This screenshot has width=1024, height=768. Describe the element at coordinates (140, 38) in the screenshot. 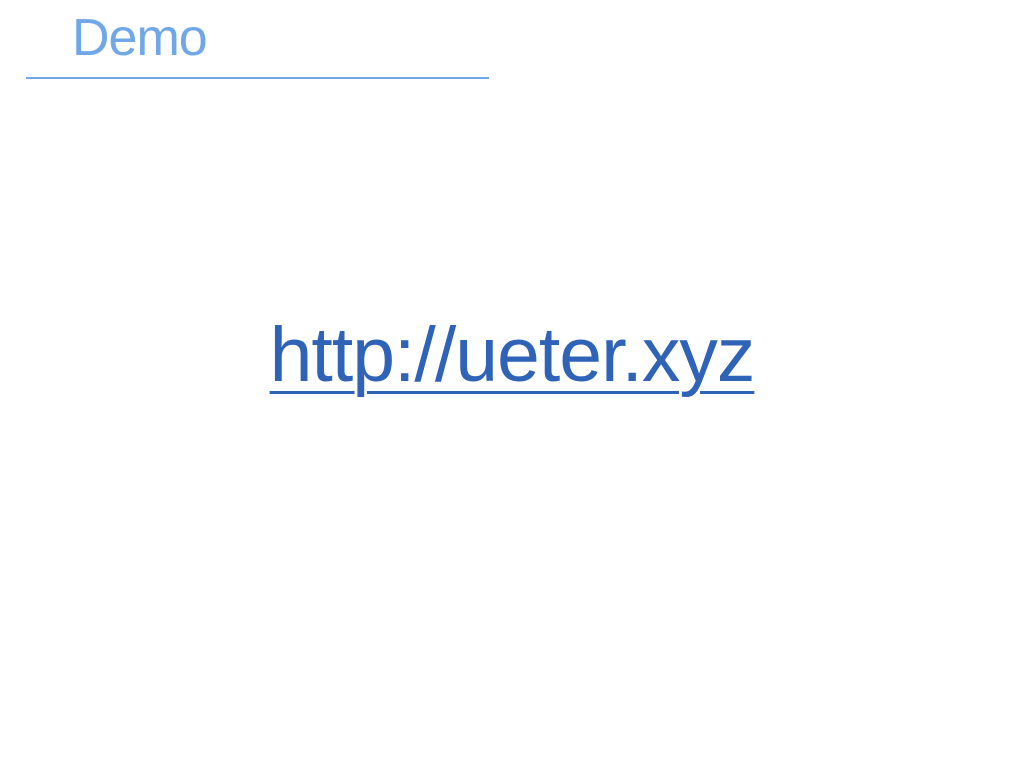

I see `slide-title: Demo` at that location.